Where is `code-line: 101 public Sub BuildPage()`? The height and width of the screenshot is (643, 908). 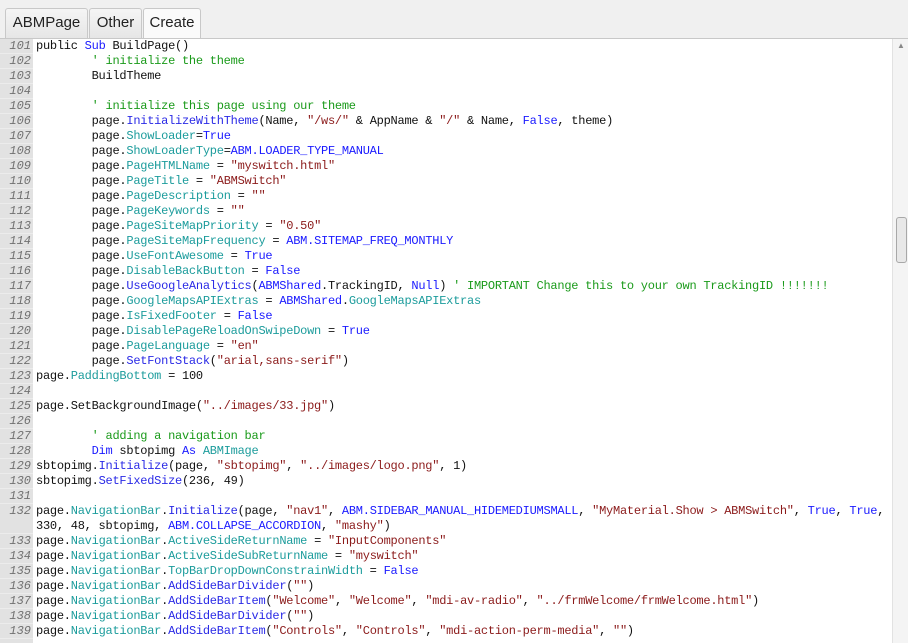
code-line: 101 public Sub BuildPage() is located at coordinates (445, 46).